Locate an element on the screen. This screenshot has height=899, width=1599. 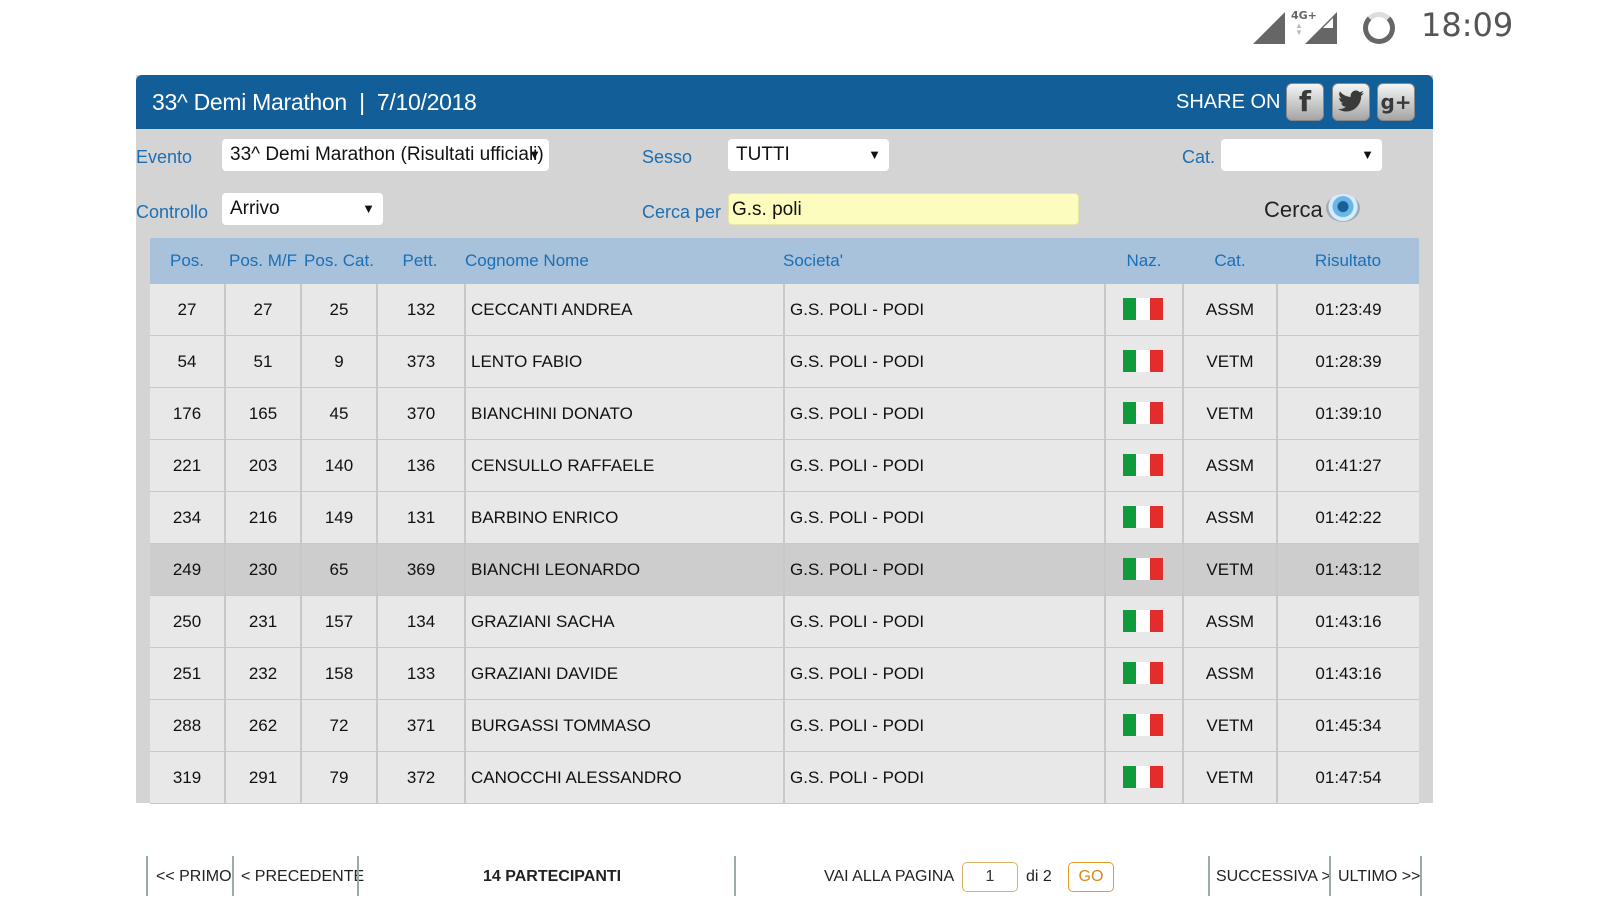
cell-pos: 234 is located at coordinates (188, 517).